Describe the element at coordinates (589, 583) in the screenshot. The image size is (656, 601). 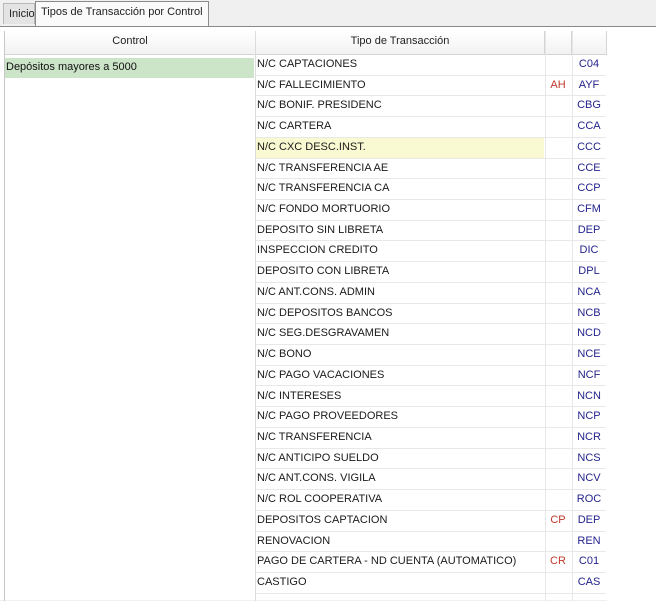
I see `code-cell: CAS` at that location.